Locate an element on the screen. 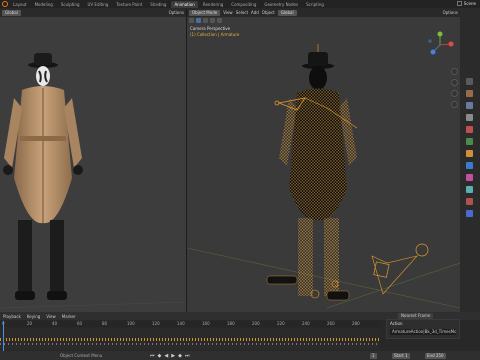 The width and height of the screenshot is (480, 360). transport-buttons: ⏮ ◆ ◀ ▶ ◆ ⏭ is located at coordinates (169, 356).